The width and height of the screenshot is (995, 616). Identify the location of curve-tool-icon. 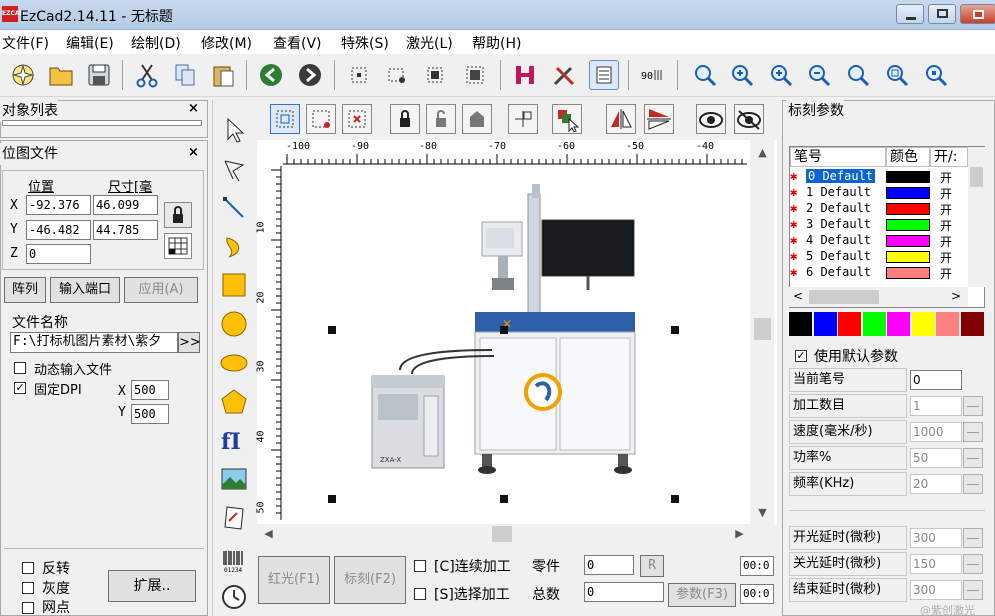
(234, 247).